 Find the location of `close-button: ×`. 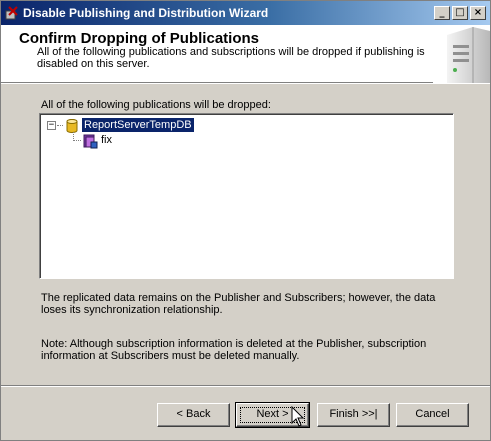

close-button: × is located at coordinates (478, 13).